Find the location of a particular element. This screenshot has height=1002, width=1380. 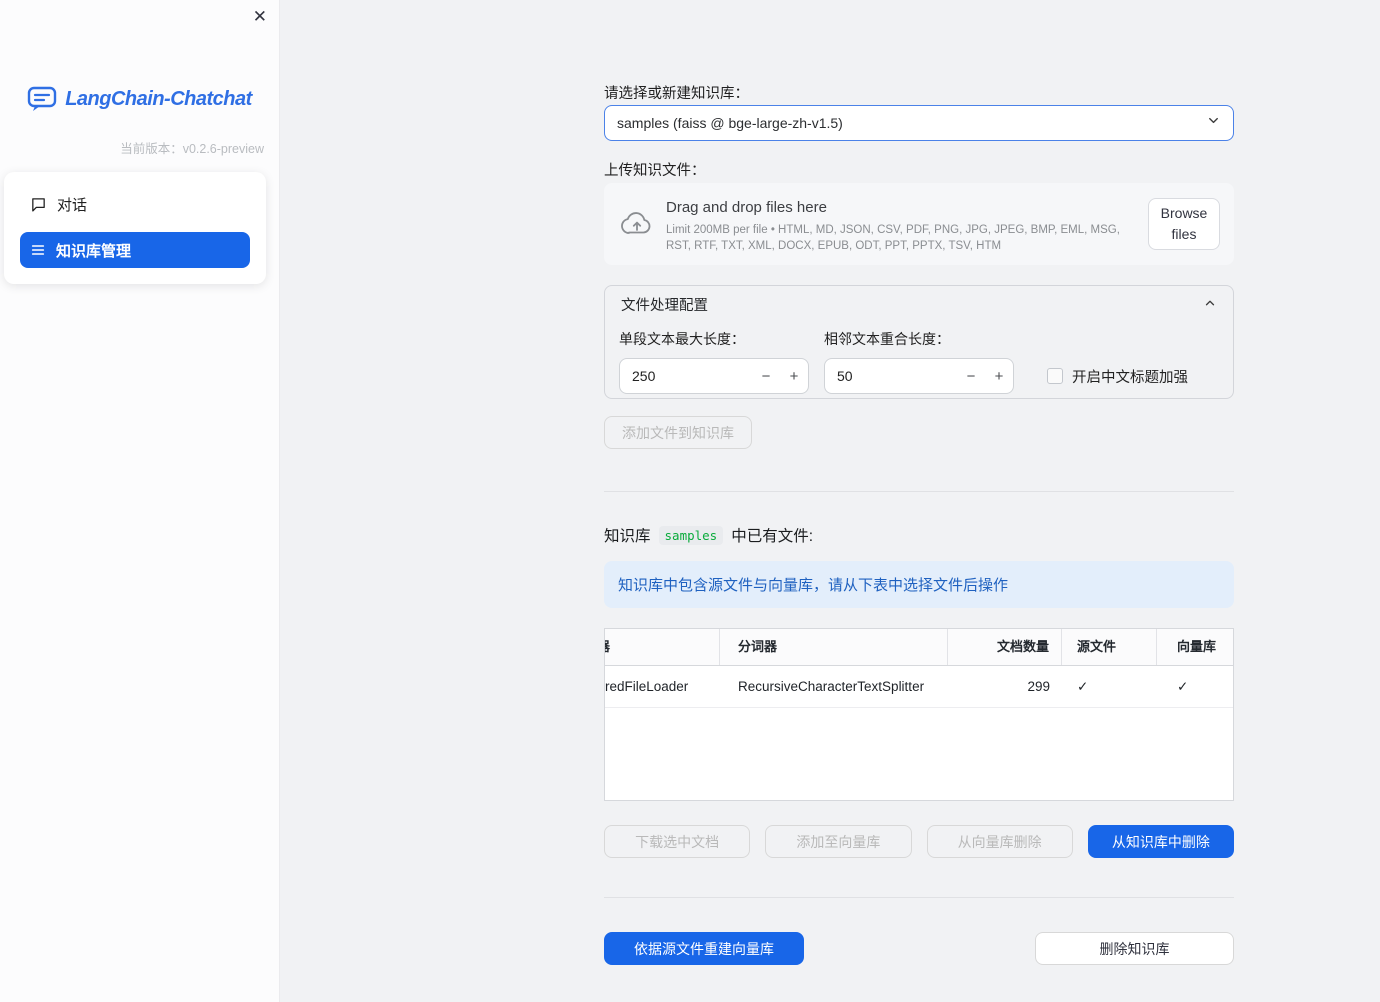

column-header-splitter: 分词器 is located at coordinates (834, 647).